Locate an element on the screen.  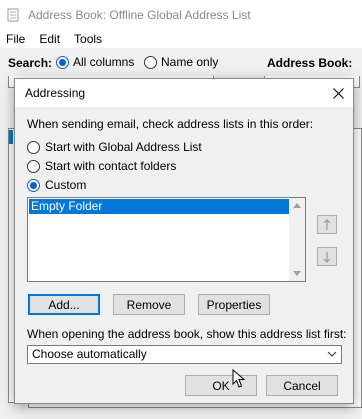
close-icon is located at coordinates (338, 93).